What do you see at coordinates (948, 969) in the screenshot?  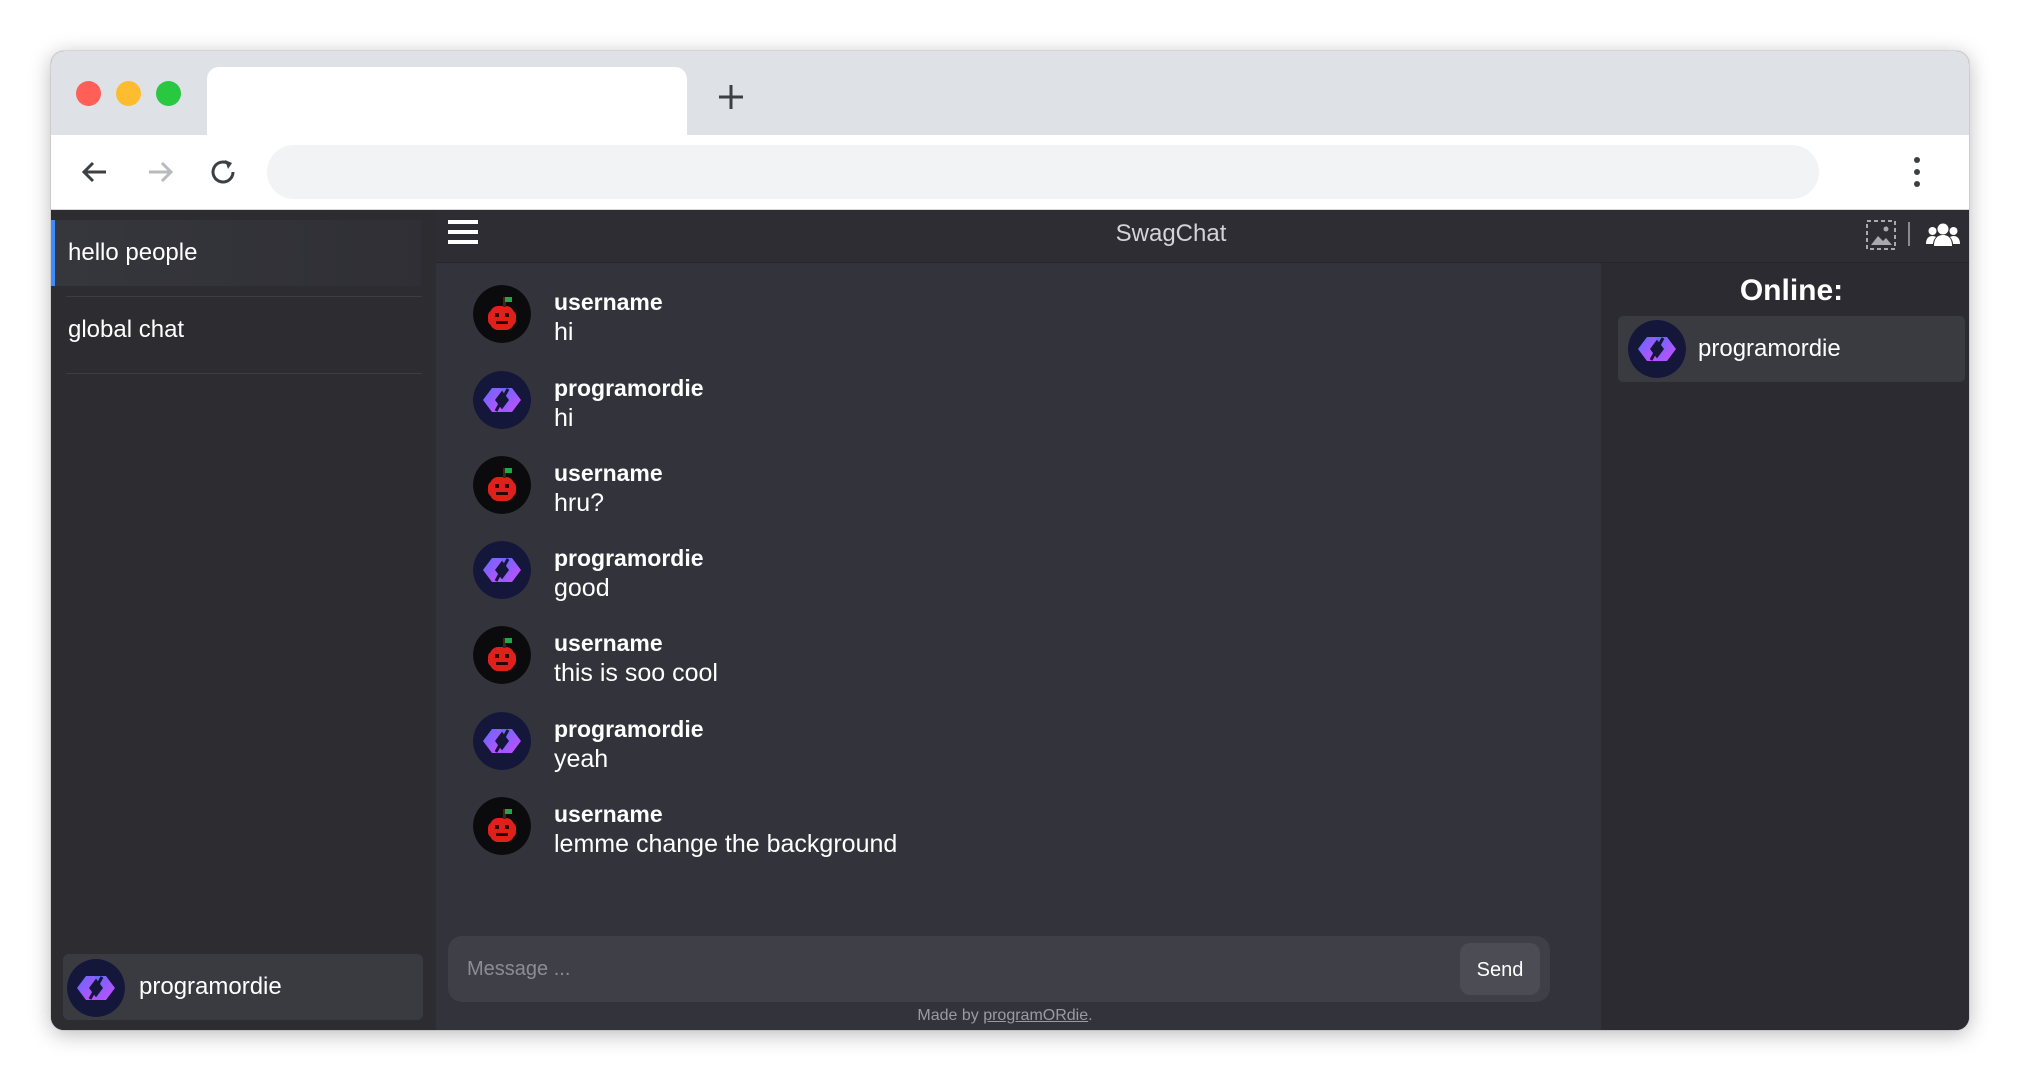 I see `message-input` at bounding box center [948, 969].